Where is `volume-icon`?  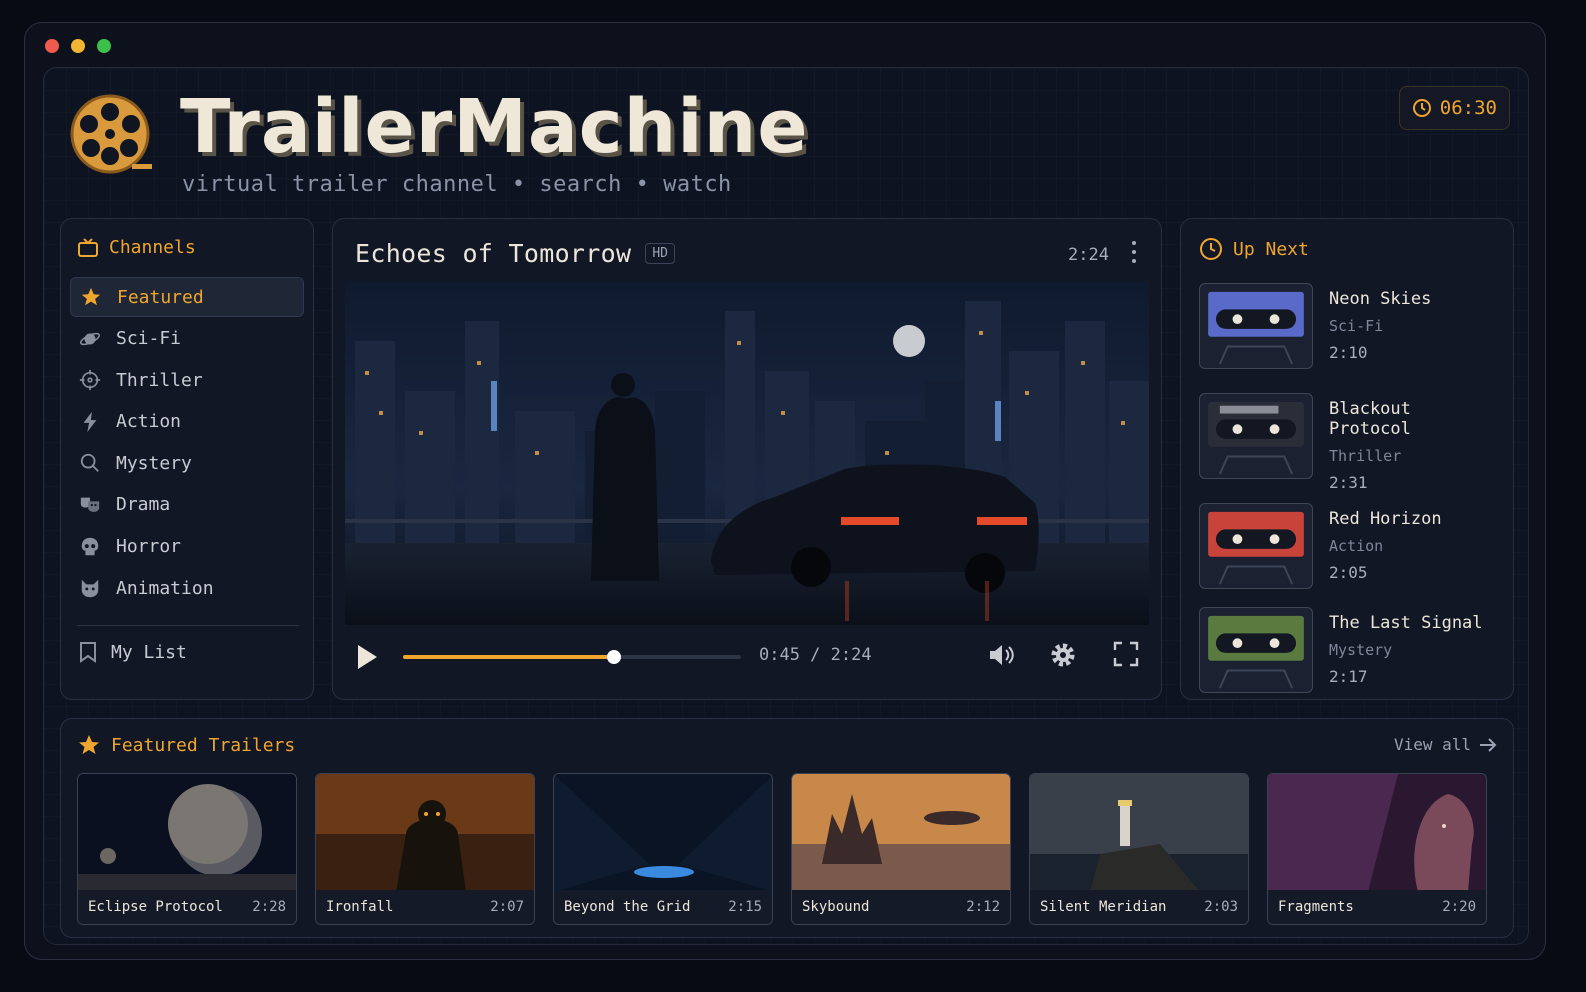 volume-icon is located at coordinates (1002, 655).